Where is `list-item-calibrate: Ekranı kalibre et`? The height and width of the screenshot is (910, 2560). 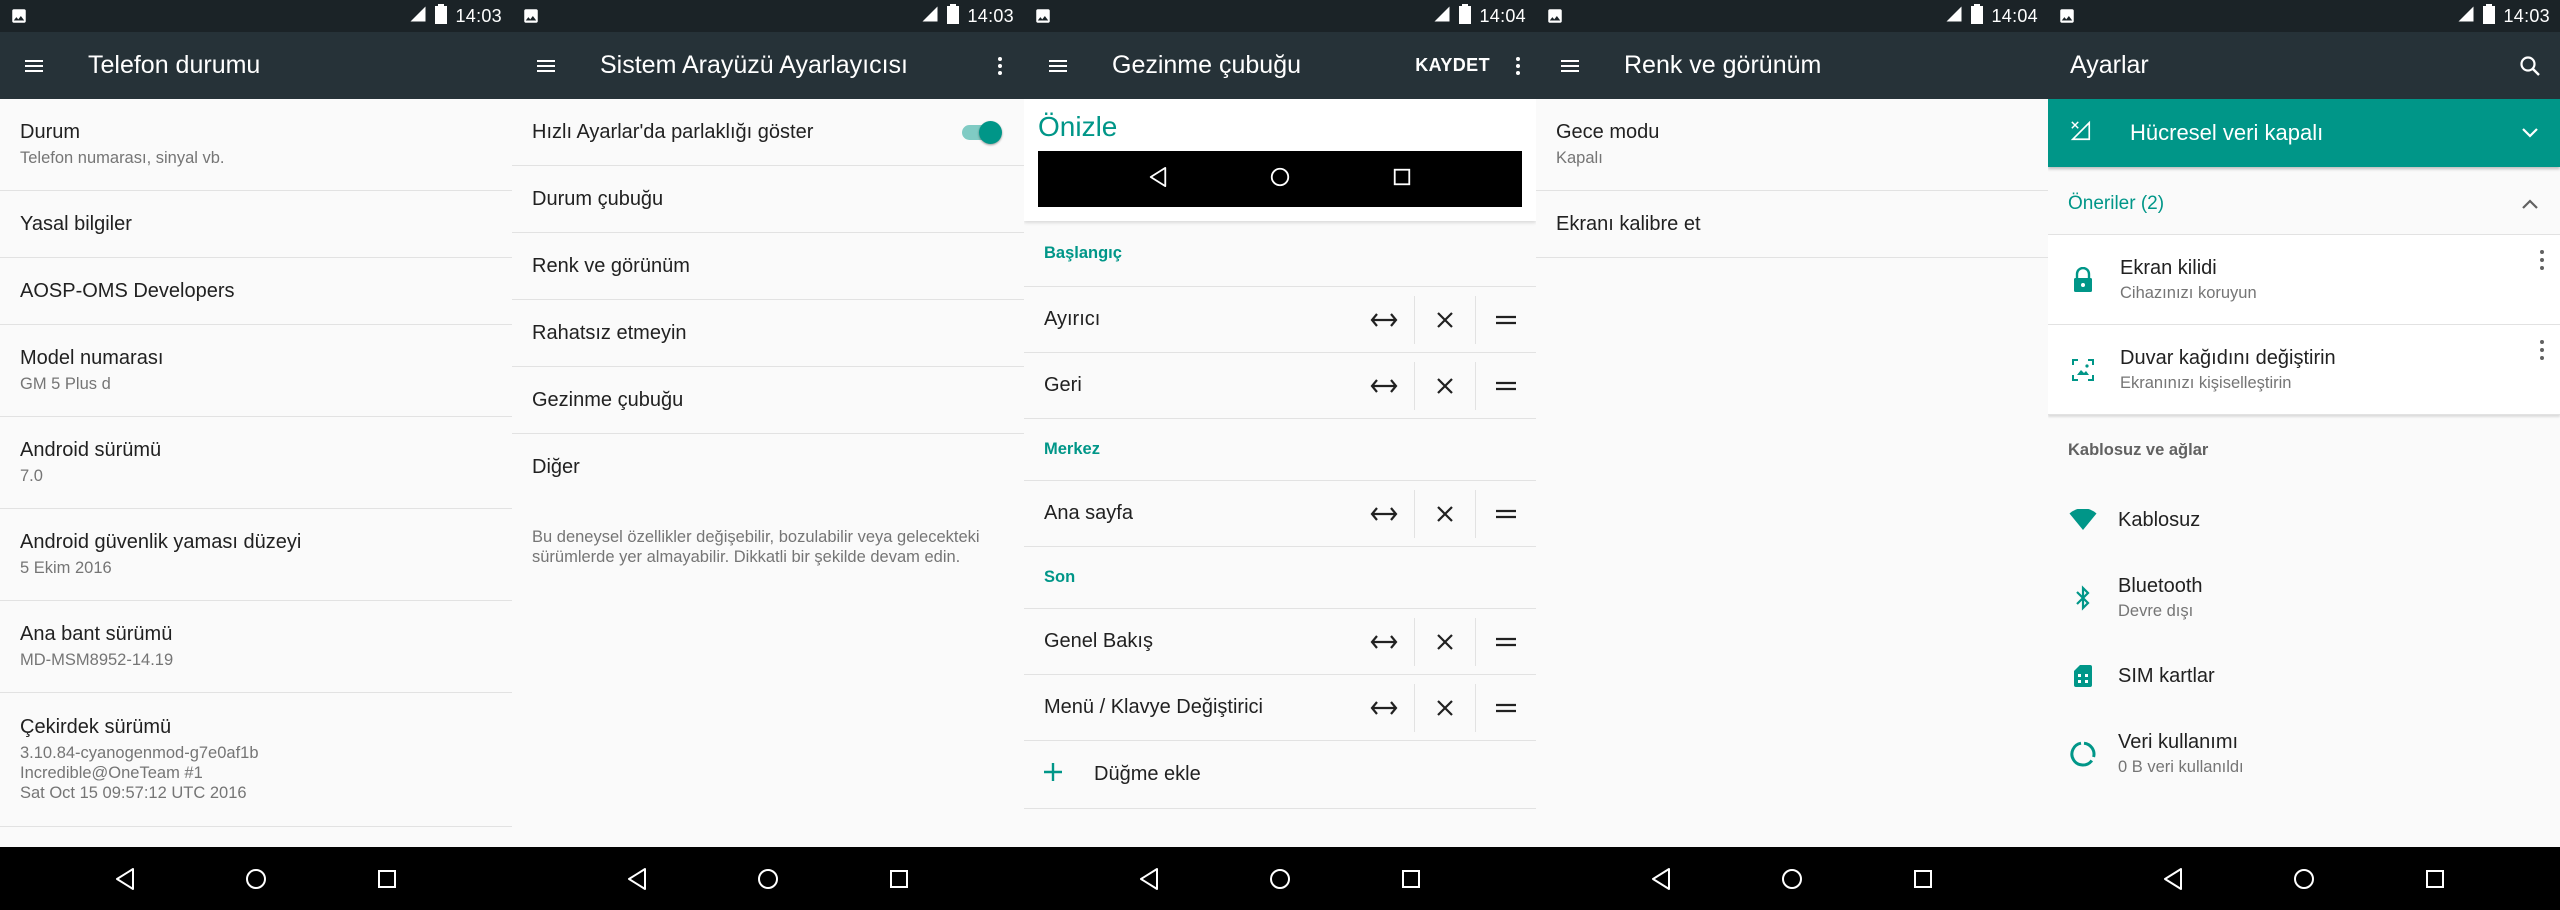
list-item-calibrate: Ekranı kalibre et is located at coordinates (1792, 224).